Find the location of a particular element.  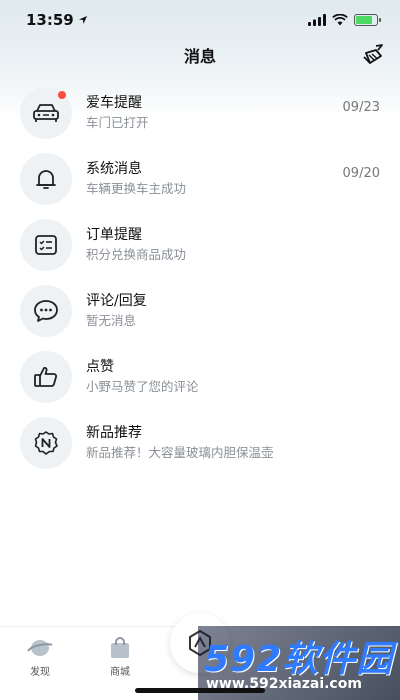

message-title: 新品推荐 is located at coordinates (114, 433).